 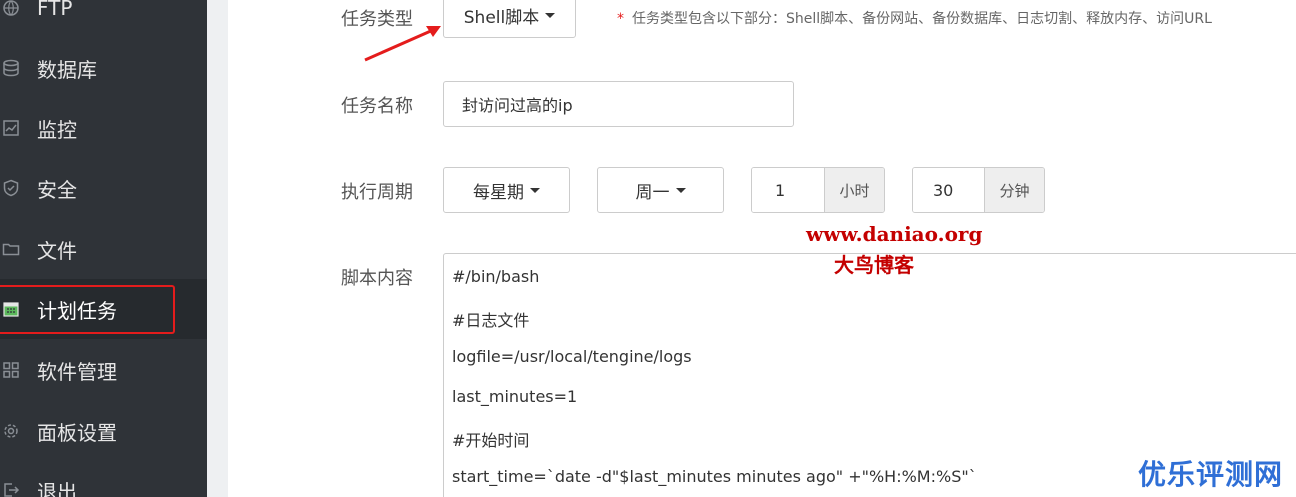 What do you see at coordinates (77, 432) in the screenshot?
I see `sidebar-item-label: 面板设置` at bounding box center [77, 432].